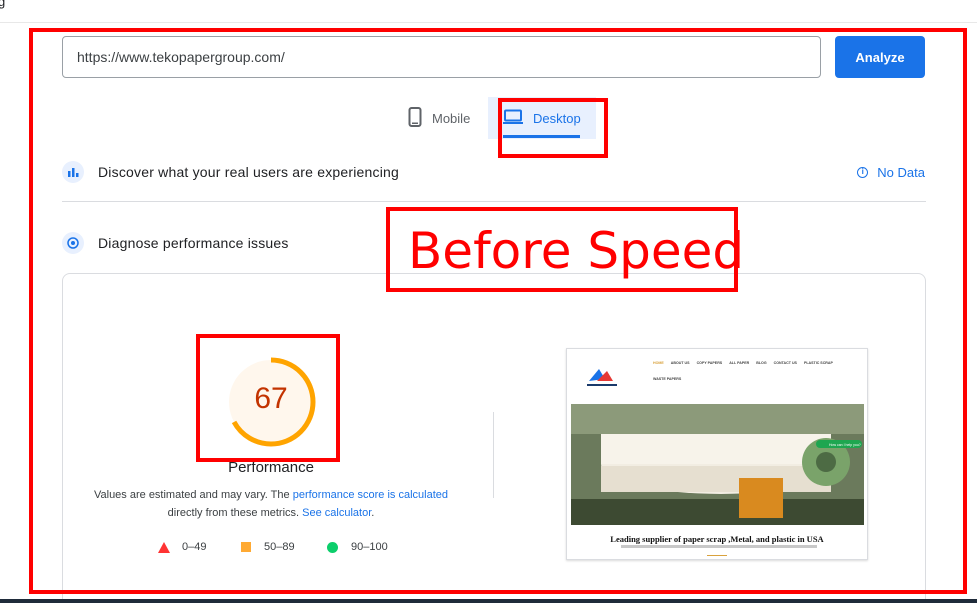 The image size is (977, 603). Describe the element at coordinates (370, 495) in the screenshot. I see `score-calculation-link: performance score is calculated` at that location.